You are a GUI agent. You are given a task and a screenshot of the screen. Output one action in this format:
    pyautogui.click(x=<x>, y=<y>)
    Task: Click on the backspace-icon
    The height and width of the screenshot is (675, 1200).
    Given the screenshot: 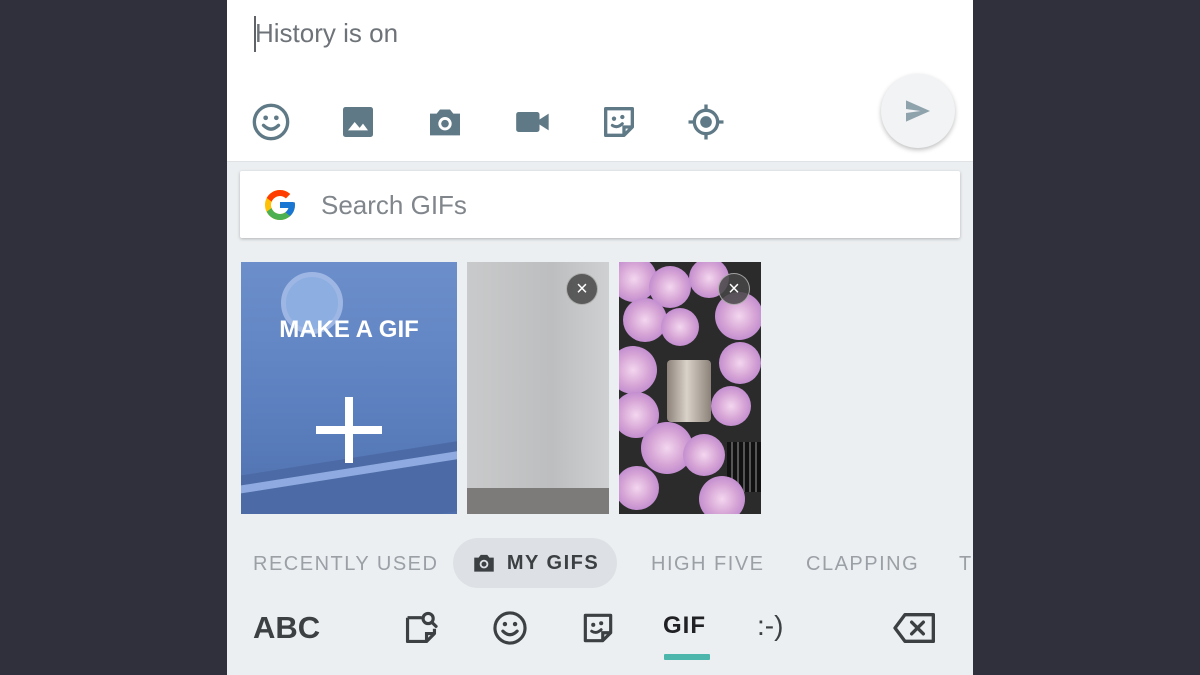 What is the action you would take?
    pyautogui.click(x=915, y=628)
    